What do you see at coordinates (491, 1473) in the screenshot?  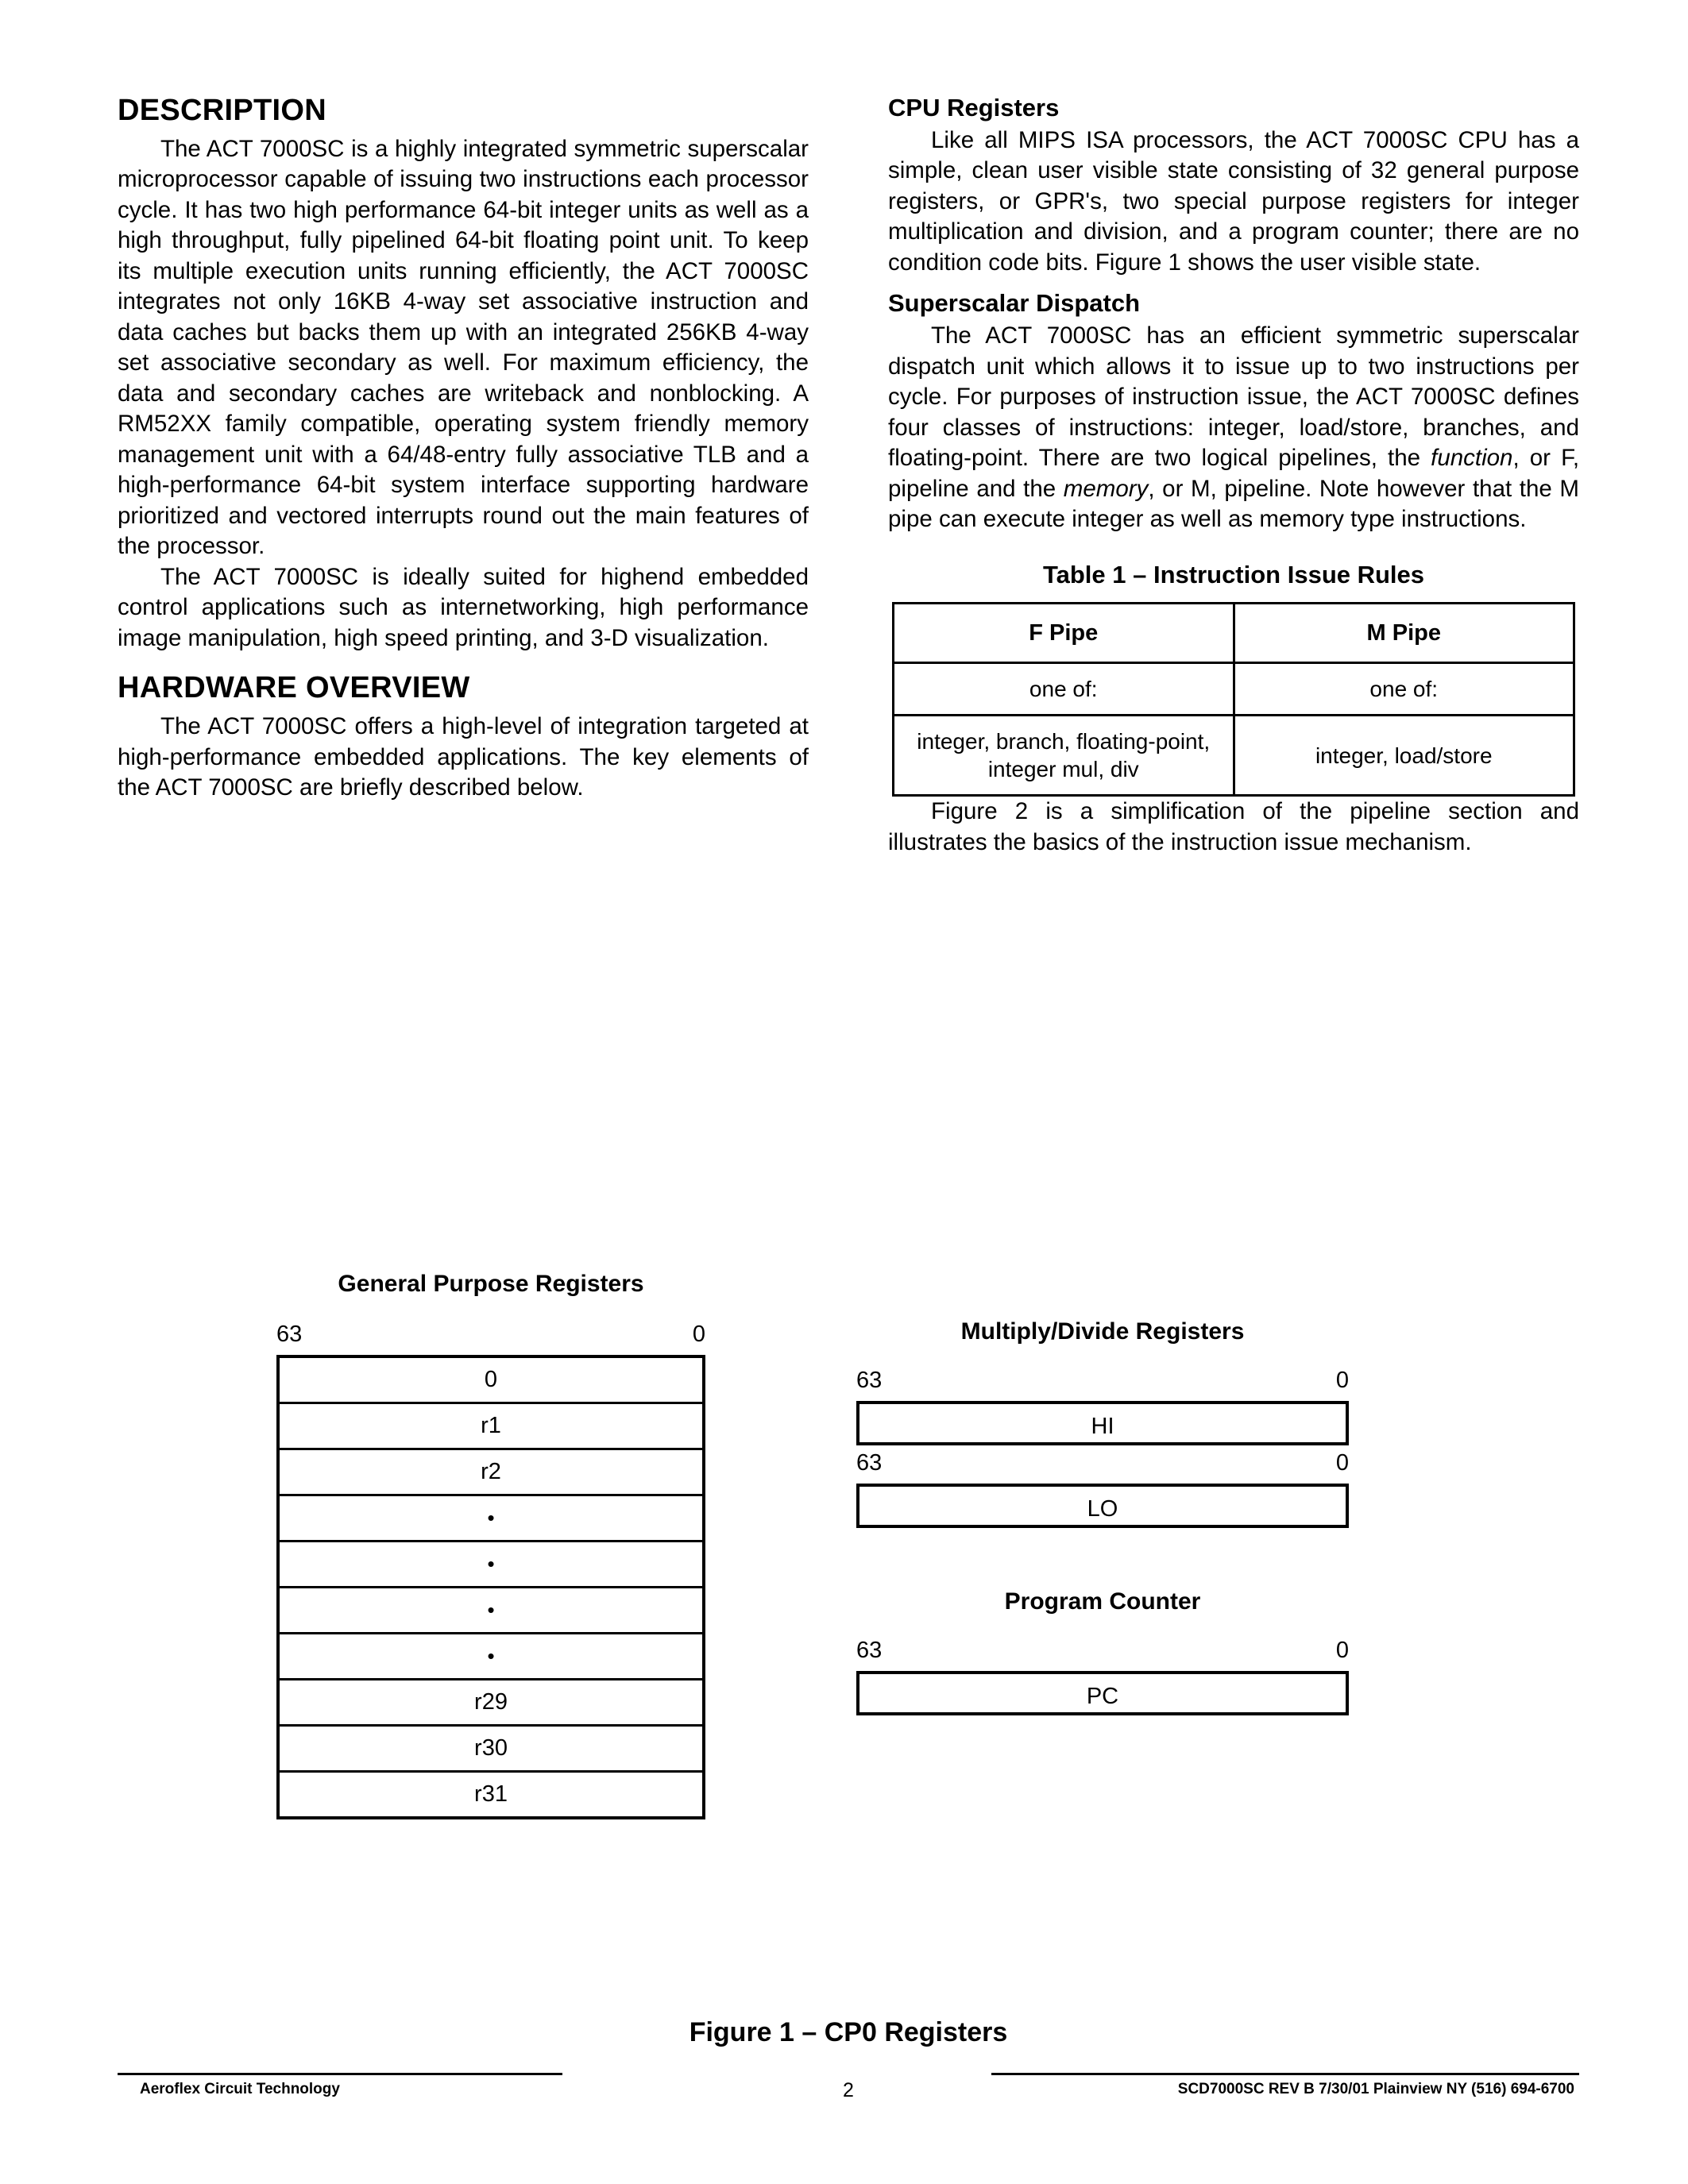 I see `gpr-row: r2` at bounding box center [491, 1473].